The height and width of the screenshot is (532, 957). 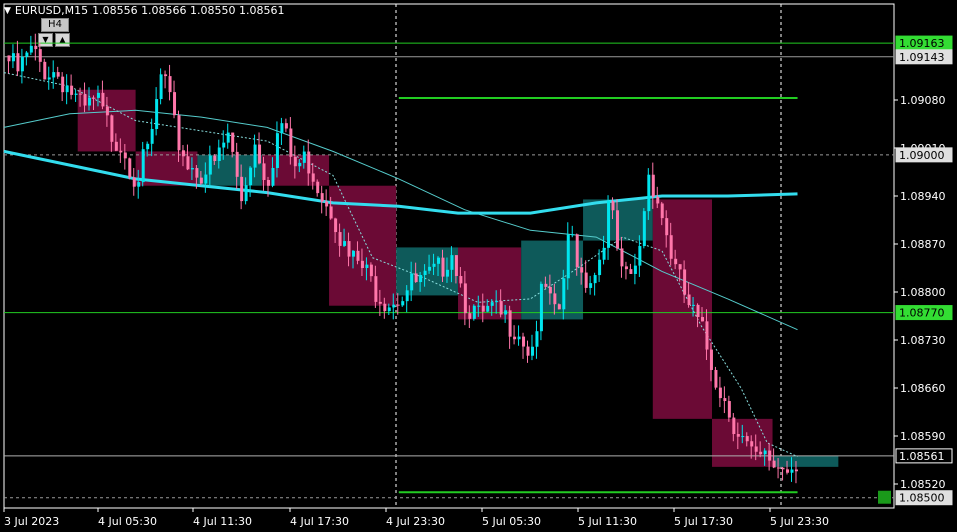 What do you see at coordinates (922, 43) in the screenshot?
I see `price-level-badge-label: 1.09163` at bounding box center [922, 43].